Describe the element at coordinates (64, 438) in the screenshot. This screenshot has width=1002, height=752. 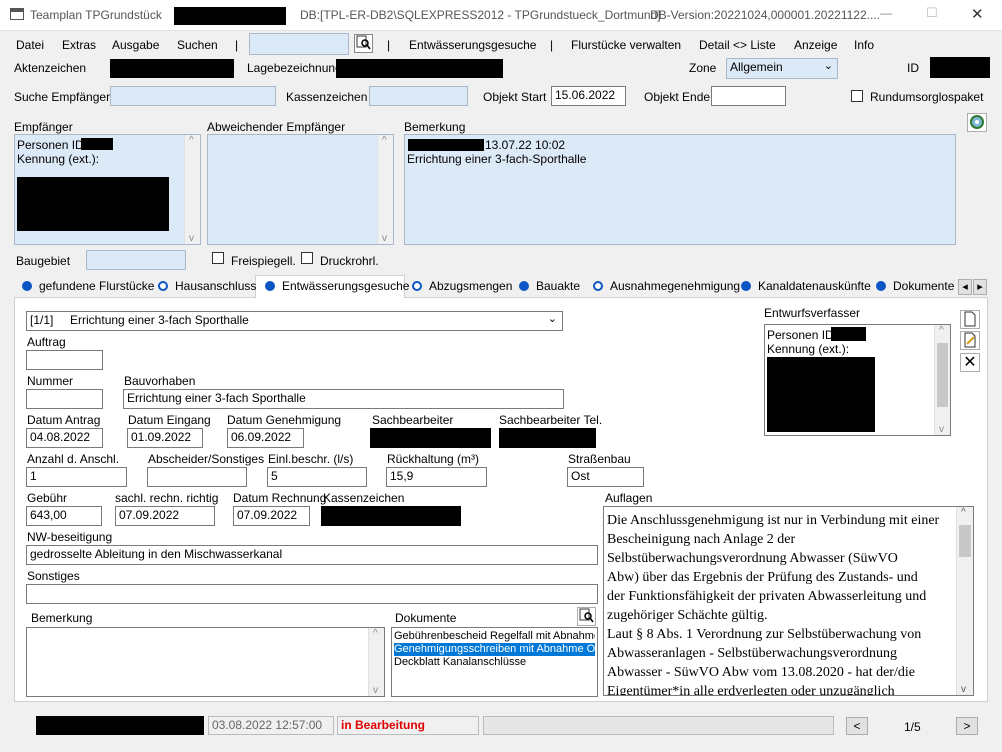
I see `datum-antrag-input: 04.08.2022` at that location.